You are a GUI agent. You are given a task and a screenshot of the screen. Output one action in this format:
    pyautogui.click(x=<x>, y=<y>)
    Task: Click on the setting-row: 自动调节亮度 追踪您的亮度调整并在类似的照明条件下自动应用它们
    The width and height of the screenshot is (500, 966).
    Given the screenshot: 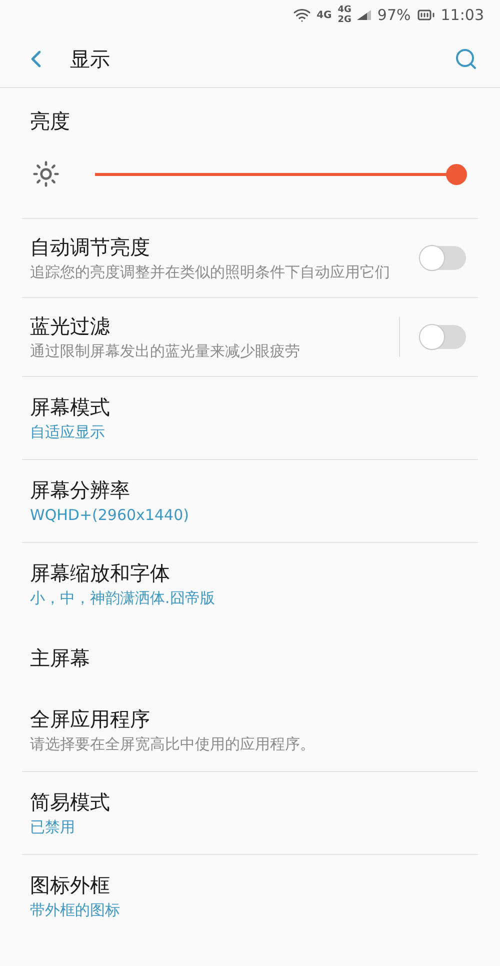 What is the action you would take?
    pyautogui.click(x=250, y=258)
    